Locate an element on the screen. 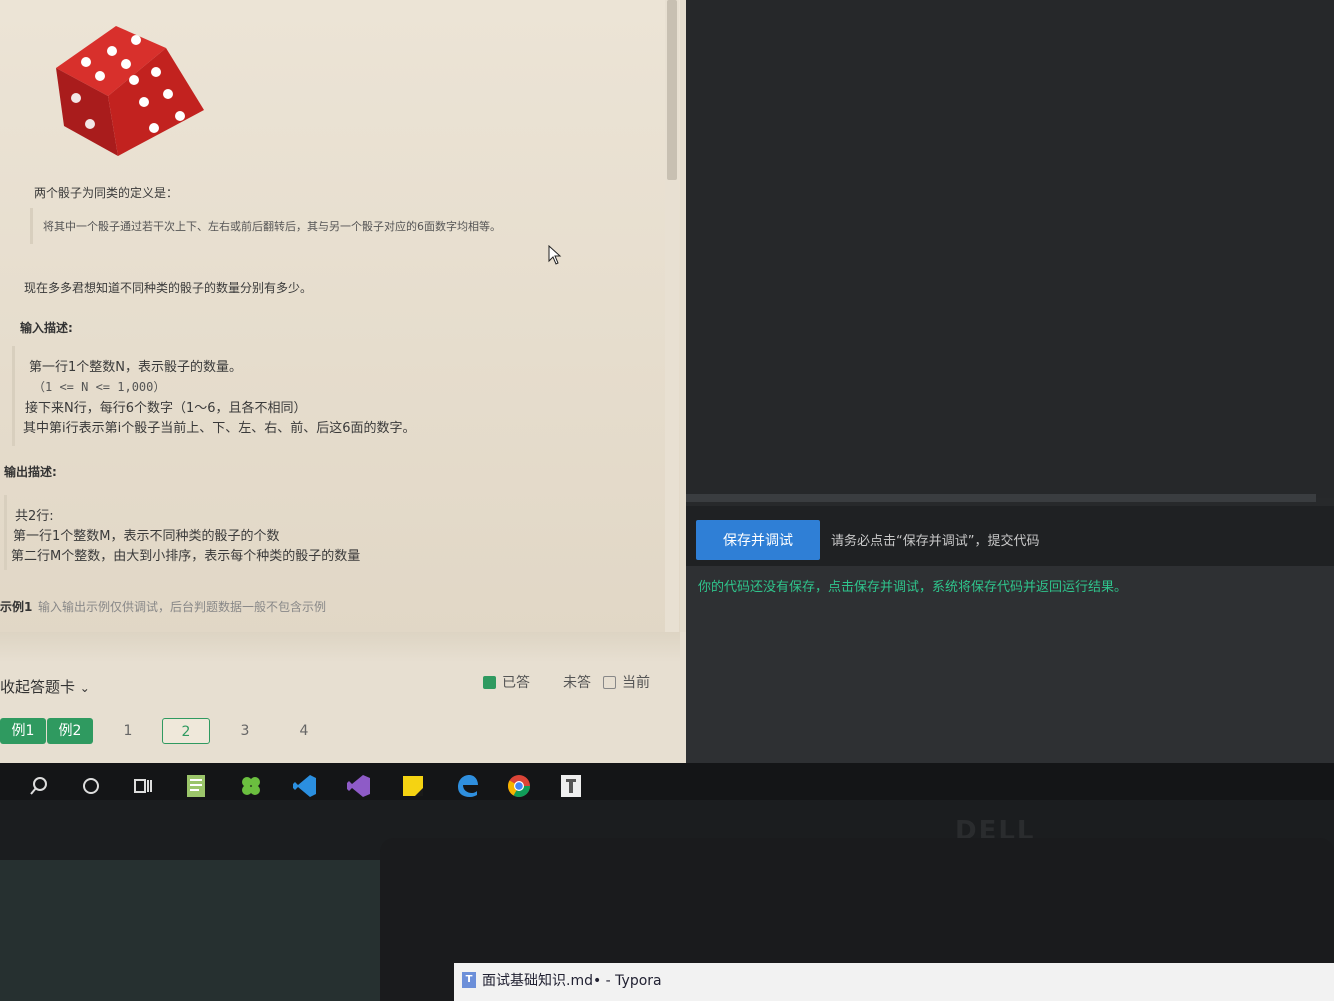 The height and width of the screenshot is (1001, 1334). vscode-icon is located at coordinates (305, 787).